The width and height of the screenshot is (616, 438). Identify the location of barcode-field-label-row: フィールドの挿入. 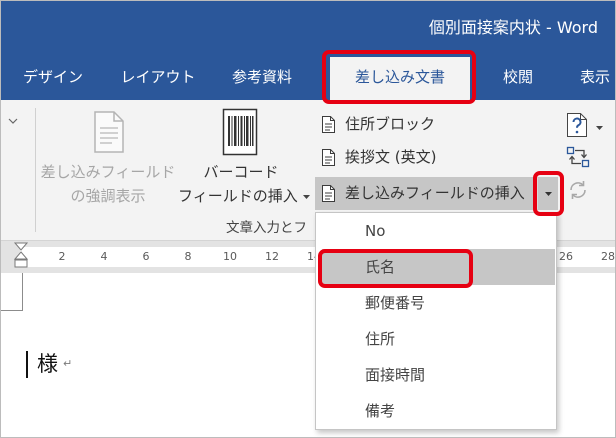
(244, 196).